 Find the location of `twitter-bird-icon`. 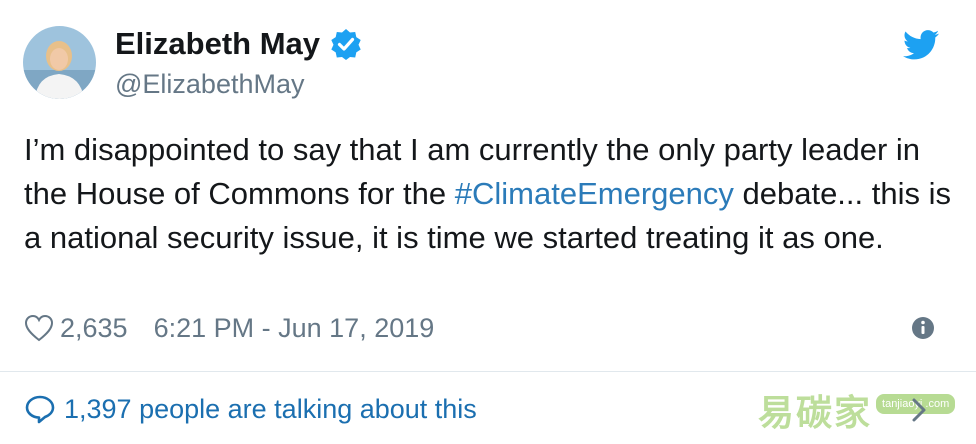

twitter-bird-icon is located at coordinates (921, 45).